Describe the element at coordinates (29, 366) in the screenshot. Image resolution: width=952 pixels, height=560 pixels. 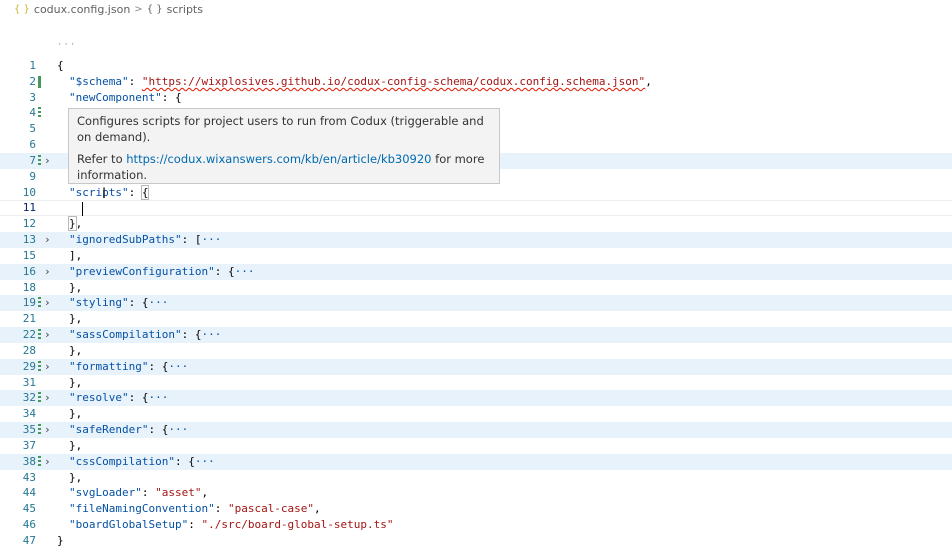
I see `line-number: 29` at that location.